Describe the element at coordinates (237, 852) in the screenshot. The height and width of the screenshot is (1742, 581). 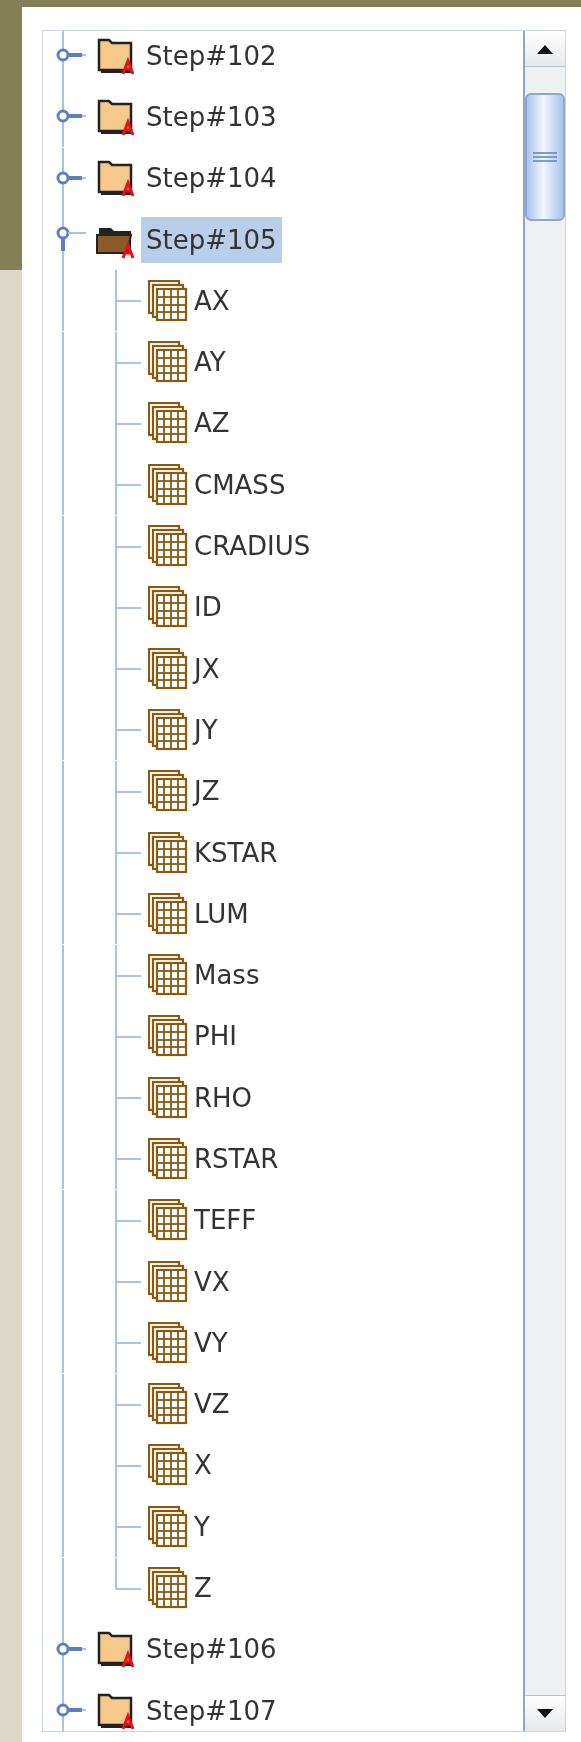
I see `tree-node-label: KSTAR` at that location.